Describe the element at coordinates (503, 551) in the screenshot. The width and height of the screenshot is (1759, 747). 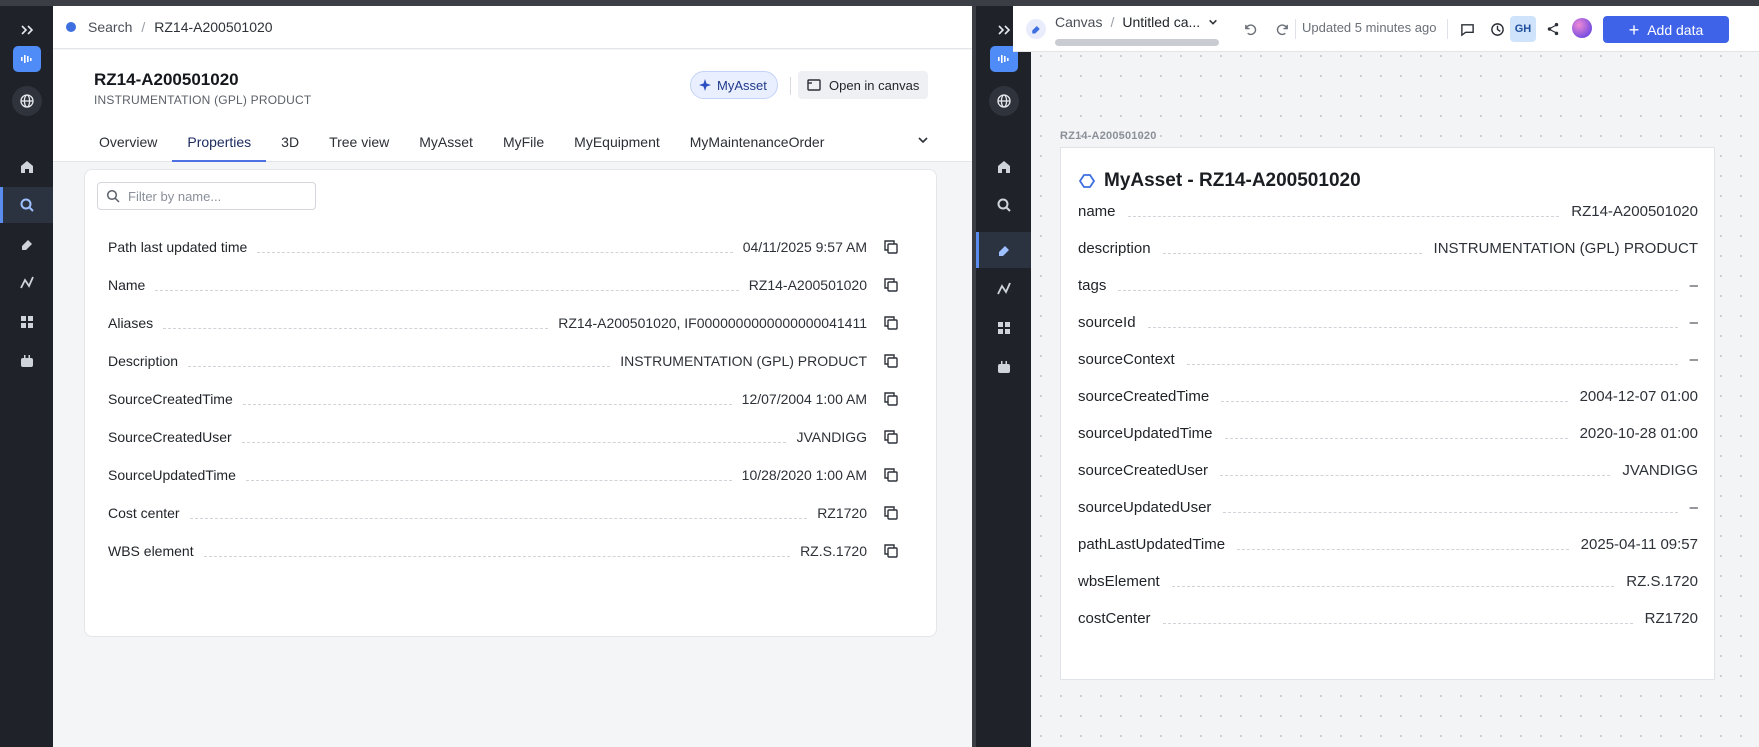
I see `property-row: WBS element RZ.S.1720` at that location.